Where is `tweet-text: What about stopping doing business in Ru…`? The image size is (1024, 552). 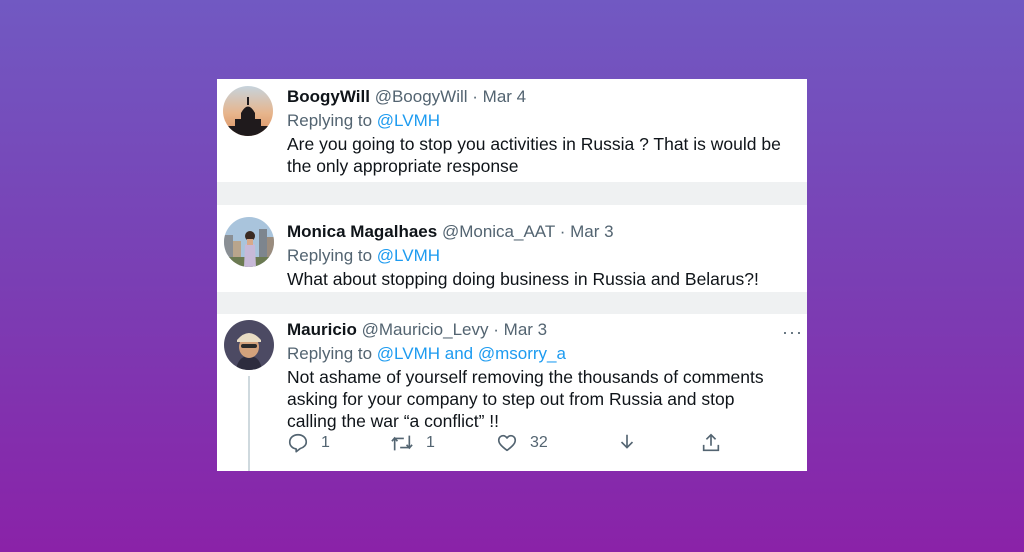 tweet-text: What about stopping doing business in Ru… is located at coordinates (523, 279).